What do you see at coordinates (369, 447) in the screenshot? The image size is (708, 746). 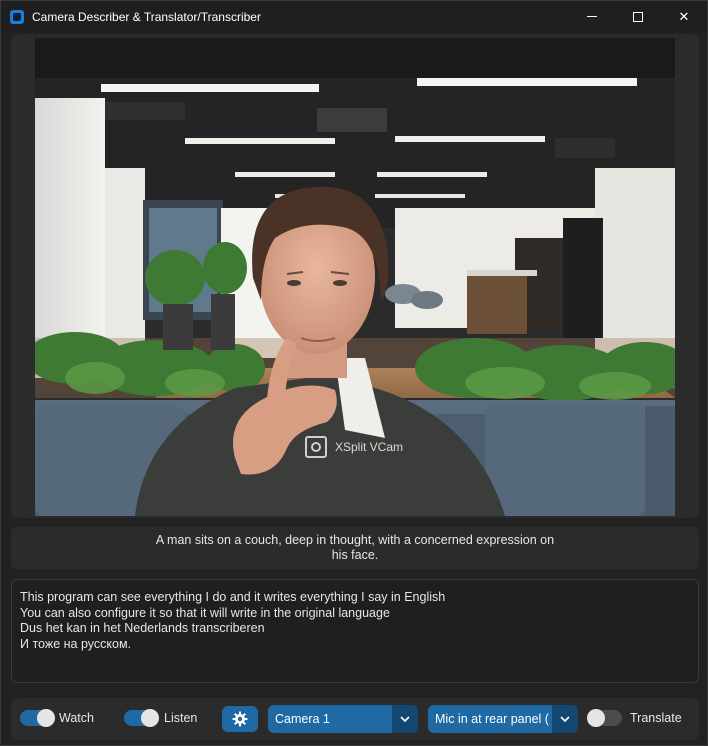 I see `watermark-text: XSplit VCam` at bounding box center [369, 447].